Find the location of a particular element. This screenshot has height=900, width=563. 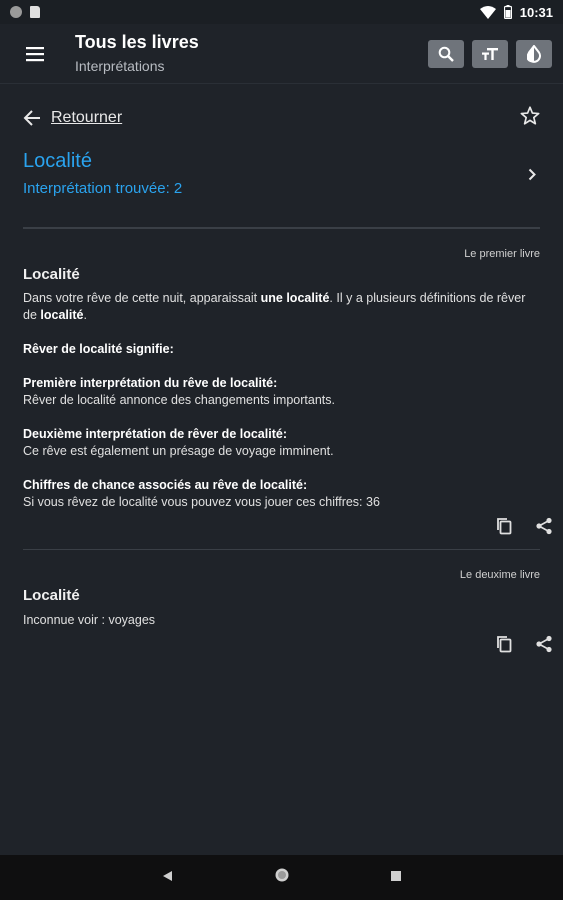

text-size-button is located at coordinates (490, 53).